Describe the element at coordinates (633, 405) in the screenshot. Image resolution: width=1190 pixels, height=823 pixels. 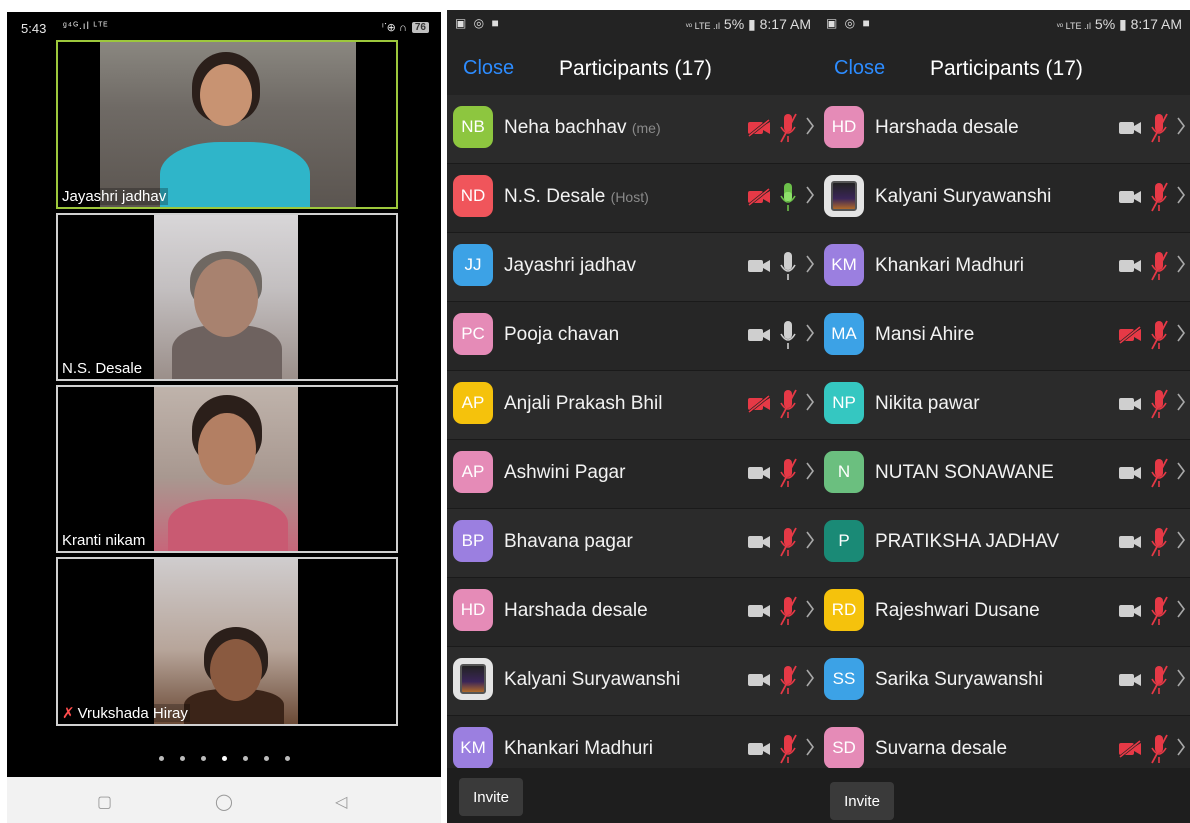
I see `participant-row: AP Anjali Prakash Bhil` at that location.